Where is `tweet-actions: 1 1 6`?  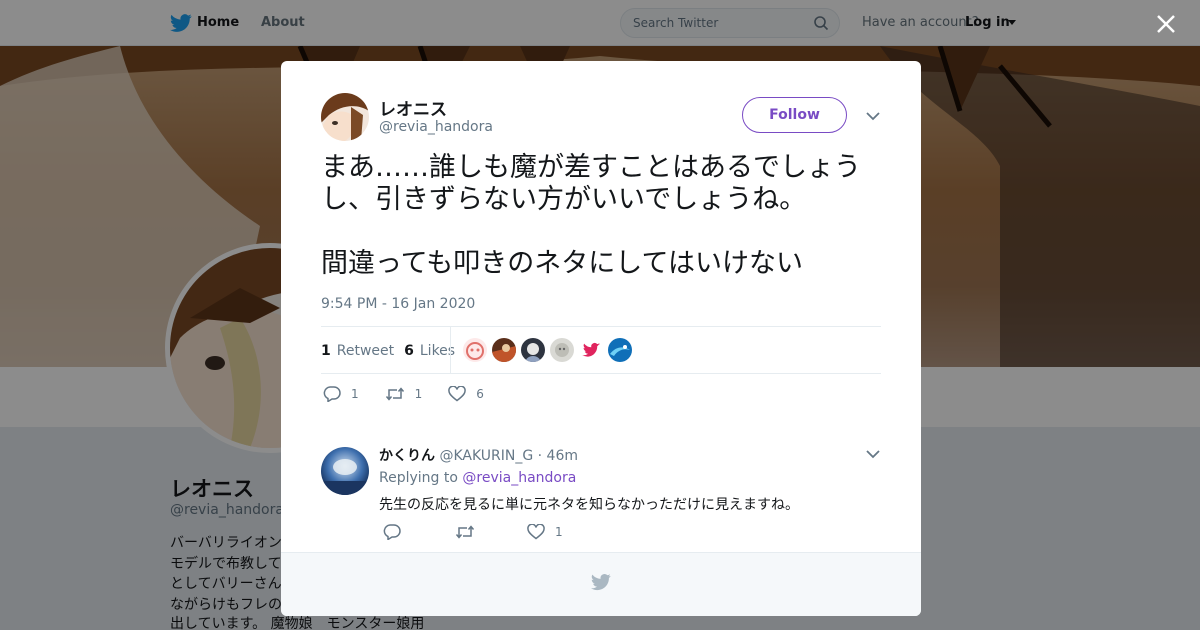
tweet-actions: 1 1 6 is located at coordinates (416, 394).